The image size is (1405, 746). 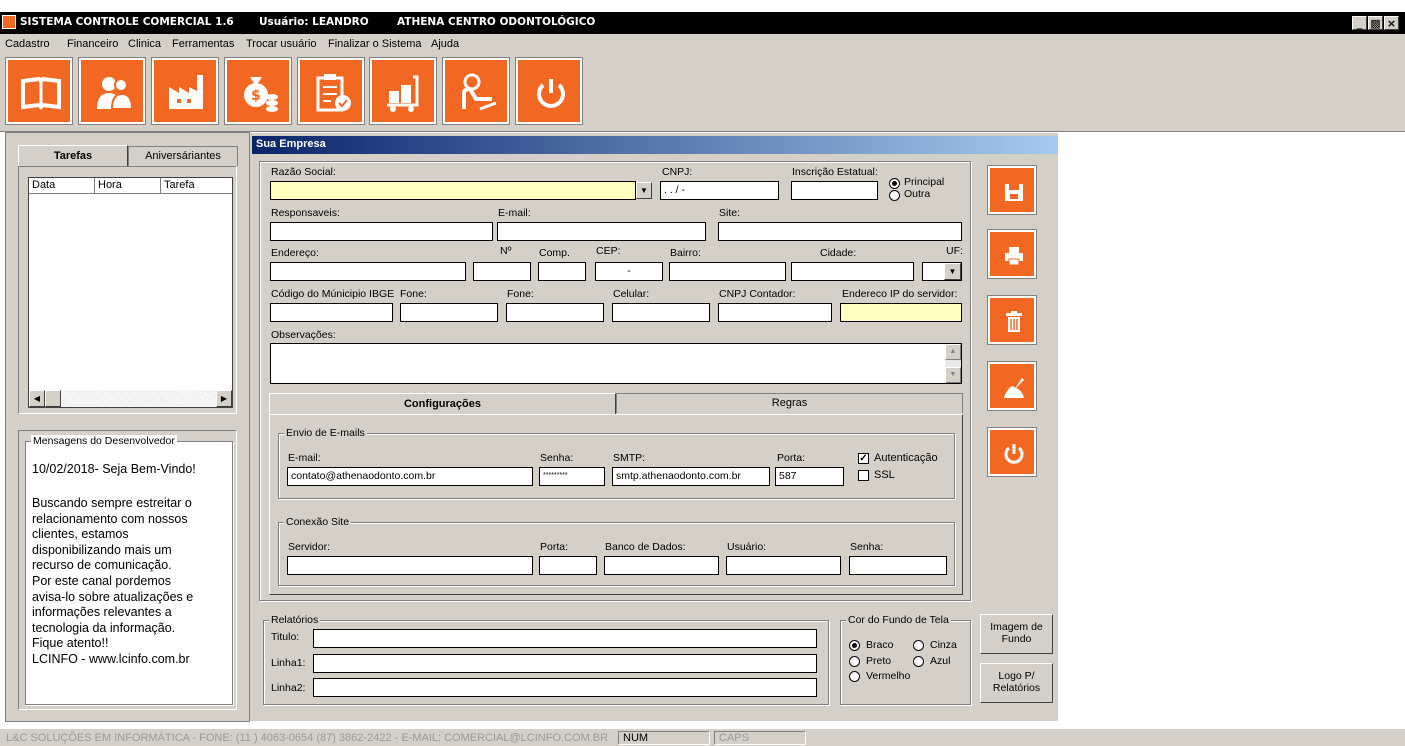 What do you see at coordinates (403, 91) in the screenshot?
I see `toolbar-delivery-button` at bounding box center [403, 91].